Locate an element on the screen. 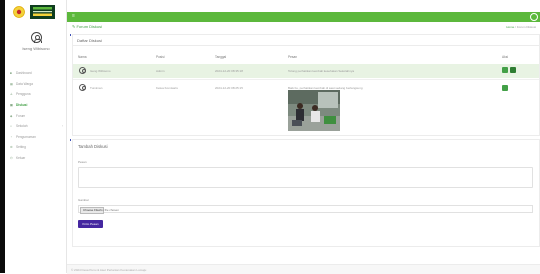 This screenshot has height=274, width=540. sidebar-item-label: Pengumuman is located at coordinates (26, 136).